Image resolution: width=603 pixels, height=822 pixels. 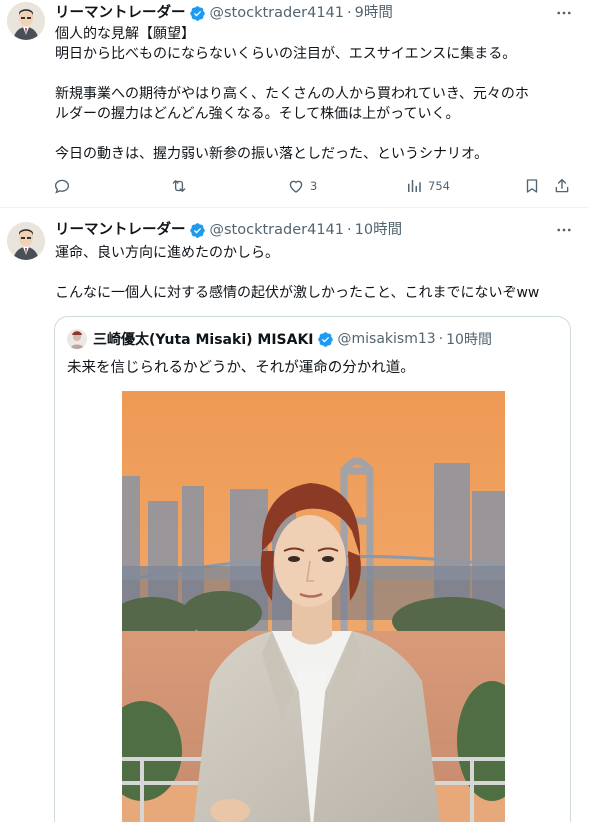 What do you see at coordinates (77, 339) in the screenshot?
I see `quote-avatar` at bounding box center [77, 339].